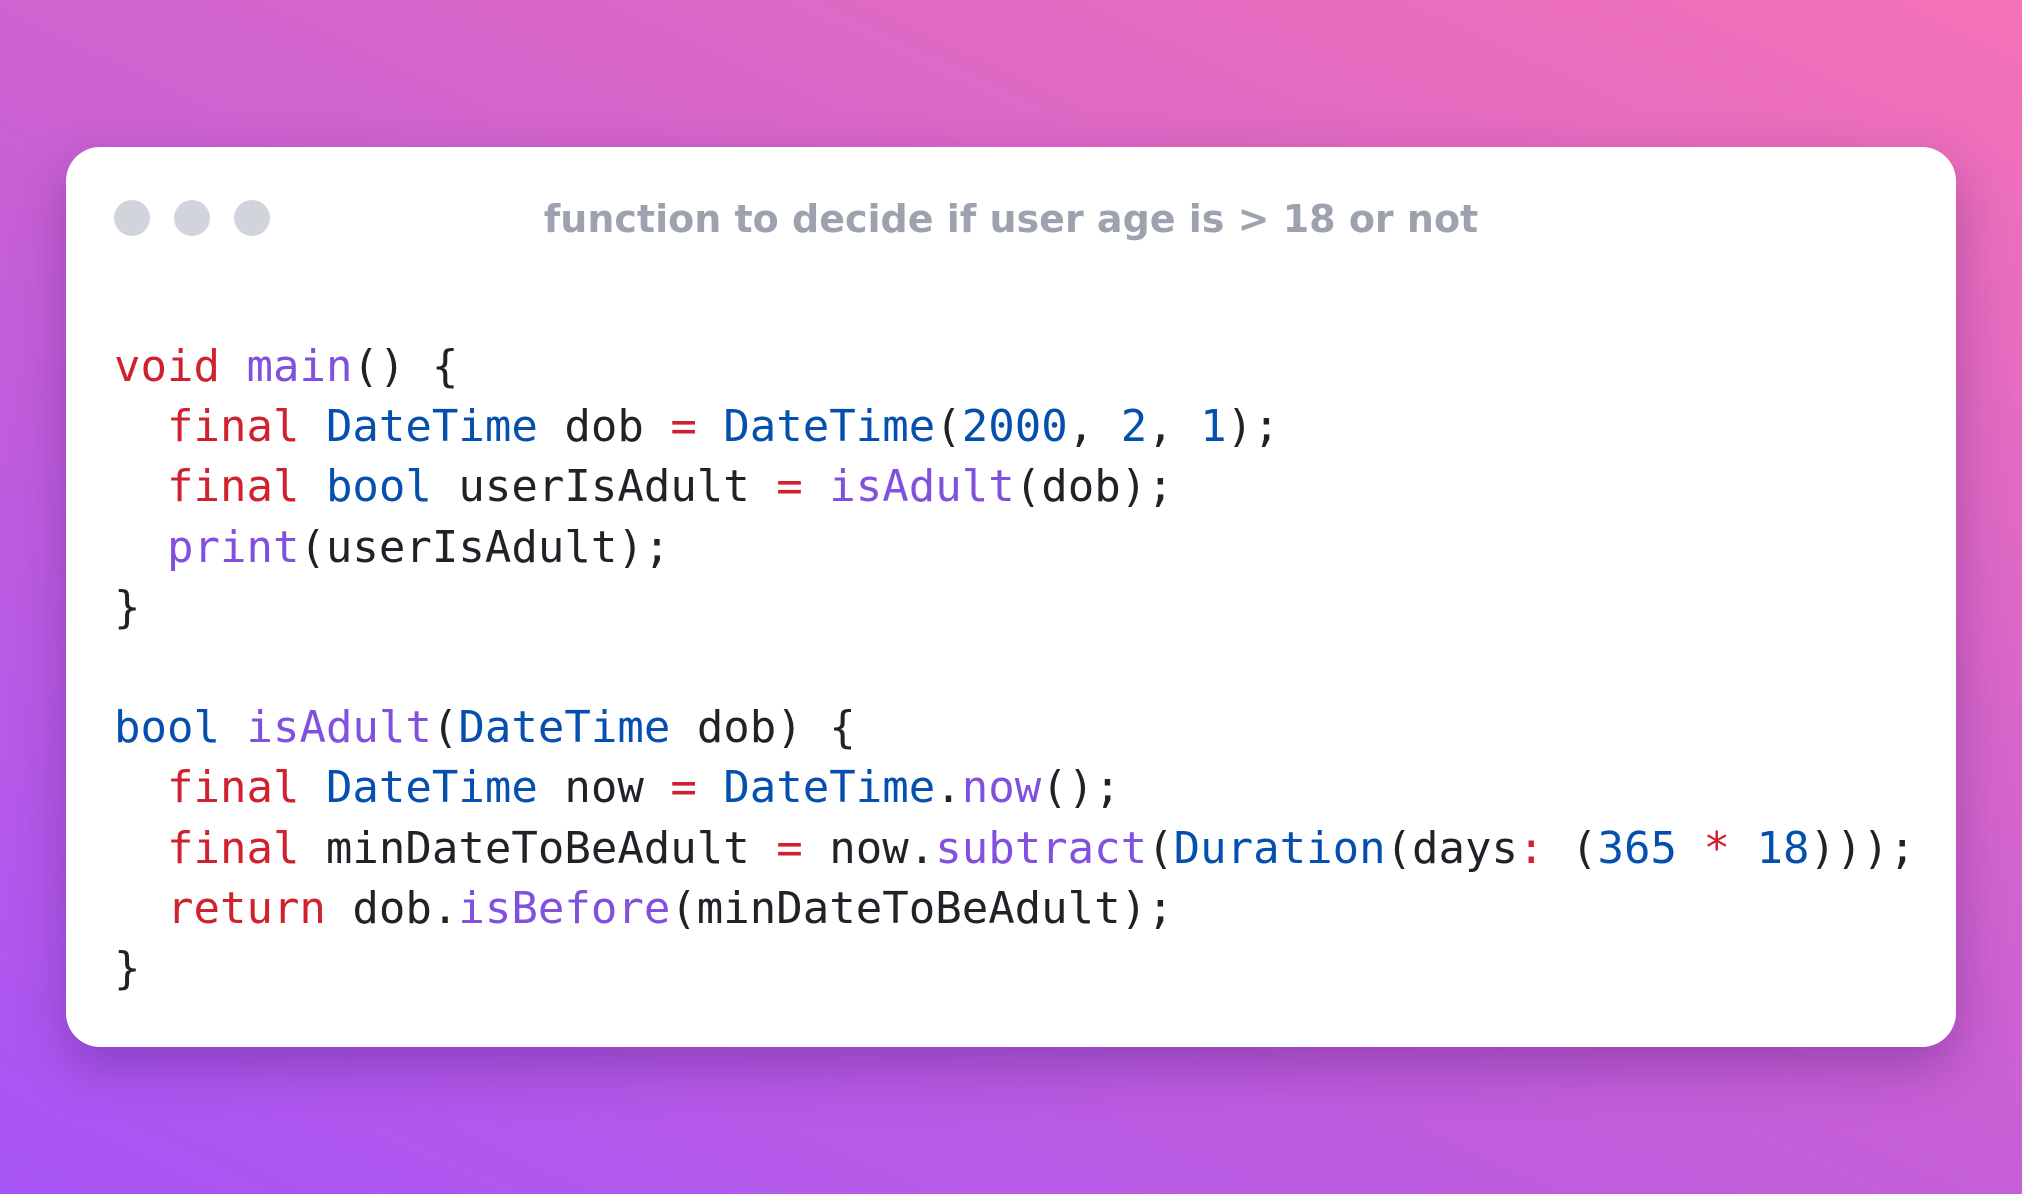  Describe the element at coordinates (1531, 848) in the screenshot. I see `operator-token: :` at that location.